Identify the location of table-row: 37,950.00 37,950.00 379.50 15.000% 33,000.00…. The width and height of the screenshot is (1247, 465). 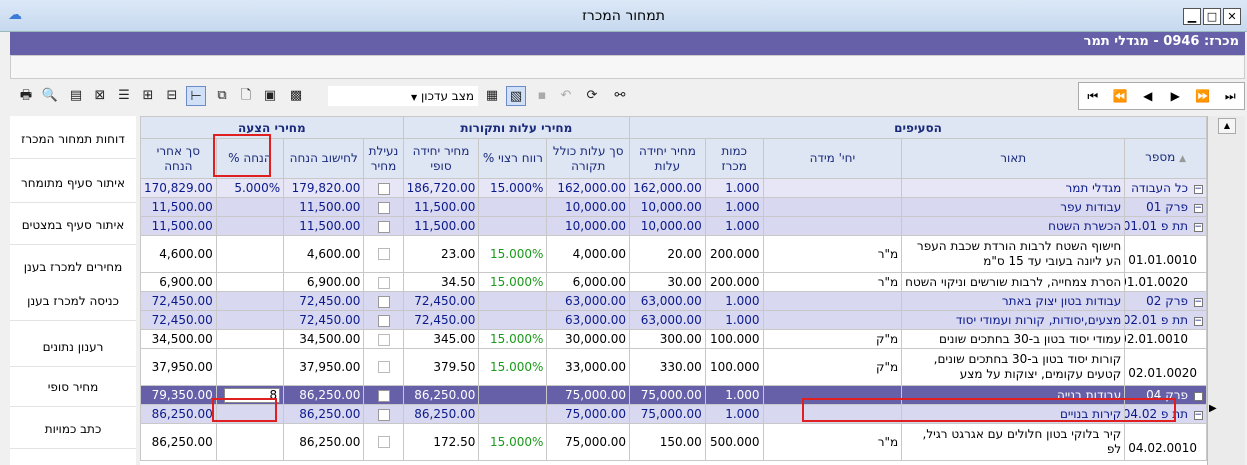
(673, 367).